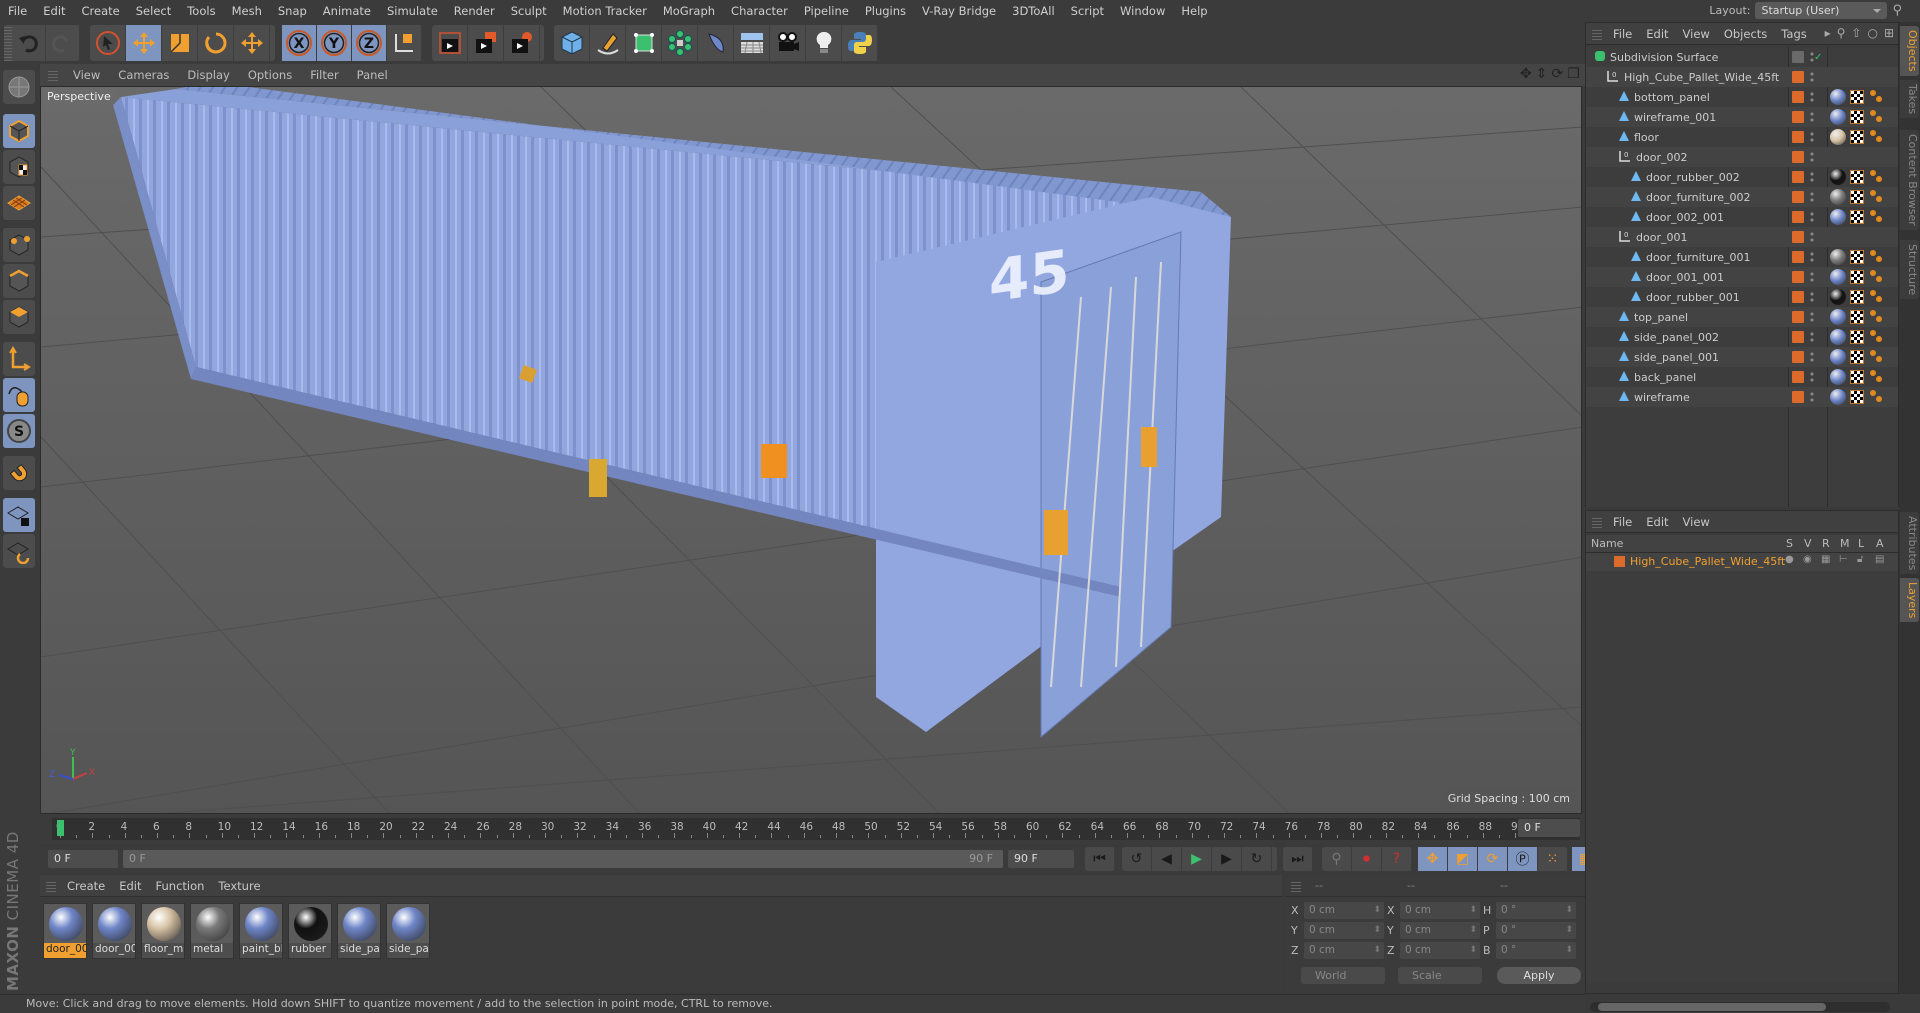  Describe the element at coordinates (1712, 1007) in the screenshot. I see `scrollbar-thumb` at that location.